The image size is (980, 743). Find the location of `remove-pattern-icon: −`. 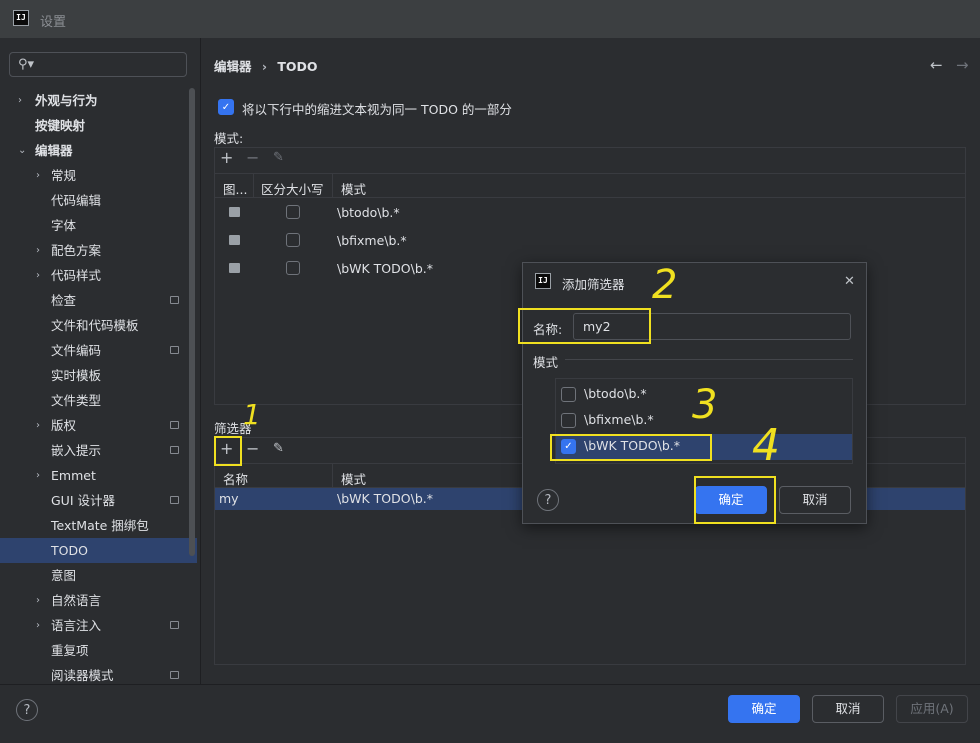

remove-pattern-icon: − is located at coordinates (252, 157).